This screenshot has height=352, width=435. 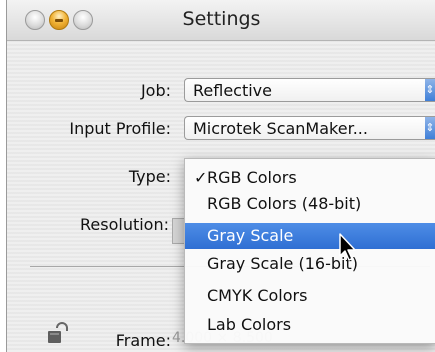 I want to click on lock-icon, so click(x=58, y=333).